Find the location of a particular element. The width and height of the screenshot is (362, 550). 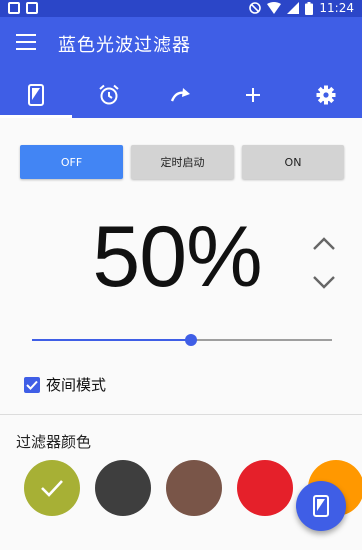

redo-arrow-icon is located at coordinates (180, 94).